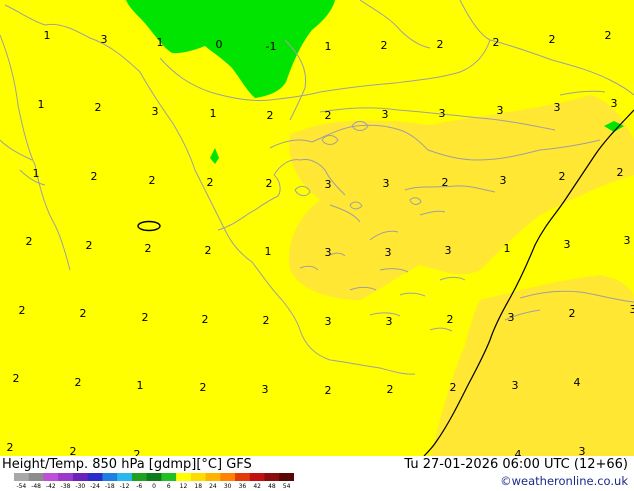 The height and width of the screenshot is (491, 634). What do you see at coordinates (80, 486) in the screenshot?
I see `colorbar-tick-label: -30` at bounding box center [80, 486].